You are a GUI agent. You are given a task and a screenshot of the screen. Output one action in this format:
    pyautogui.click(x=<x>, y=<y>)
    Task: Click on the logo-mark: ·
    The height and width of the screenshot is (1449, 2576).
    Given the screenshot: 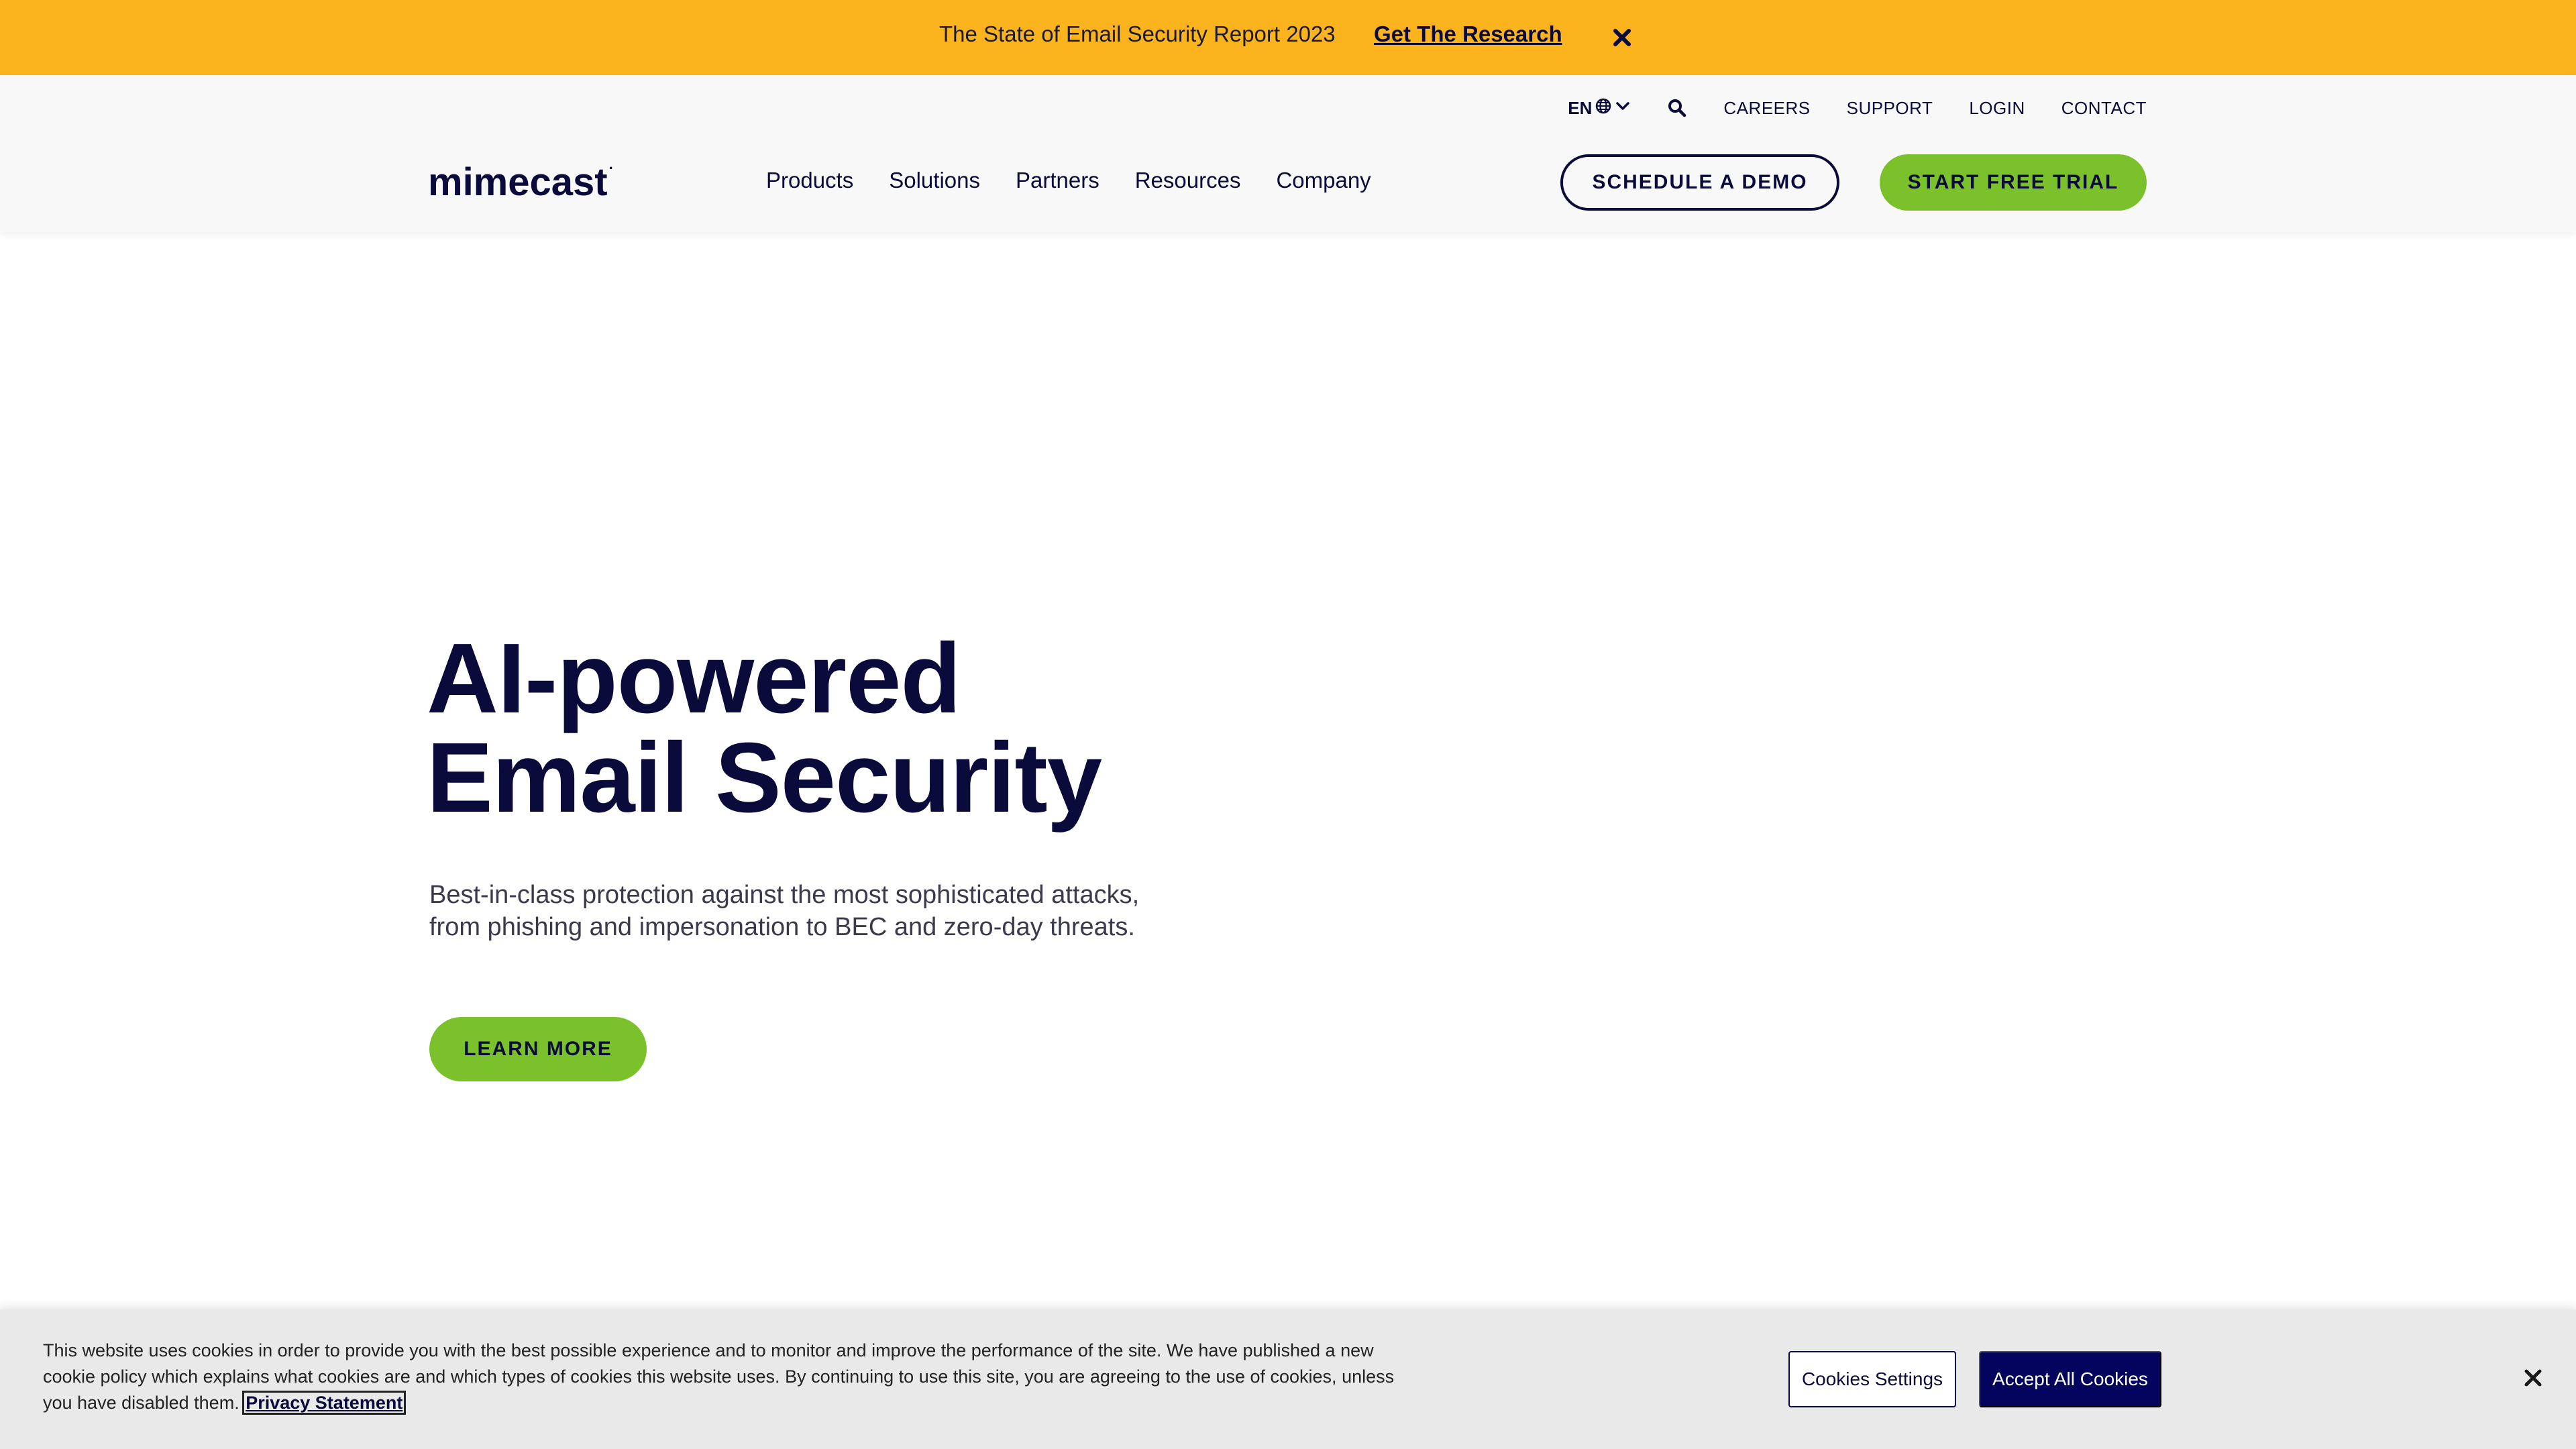 What is the action you would take?
    pyautogui.click(x=611, y=168)
    